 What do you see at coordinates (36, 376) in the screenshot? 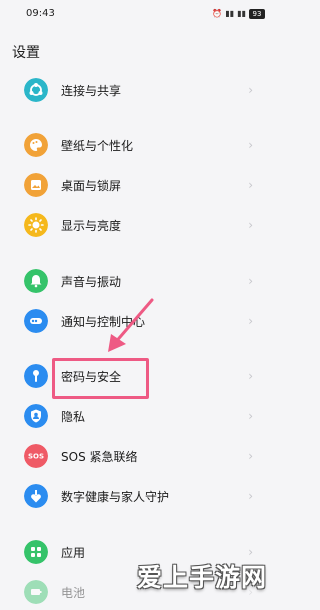
I see `key-icon` at bounding box center [36, 376].